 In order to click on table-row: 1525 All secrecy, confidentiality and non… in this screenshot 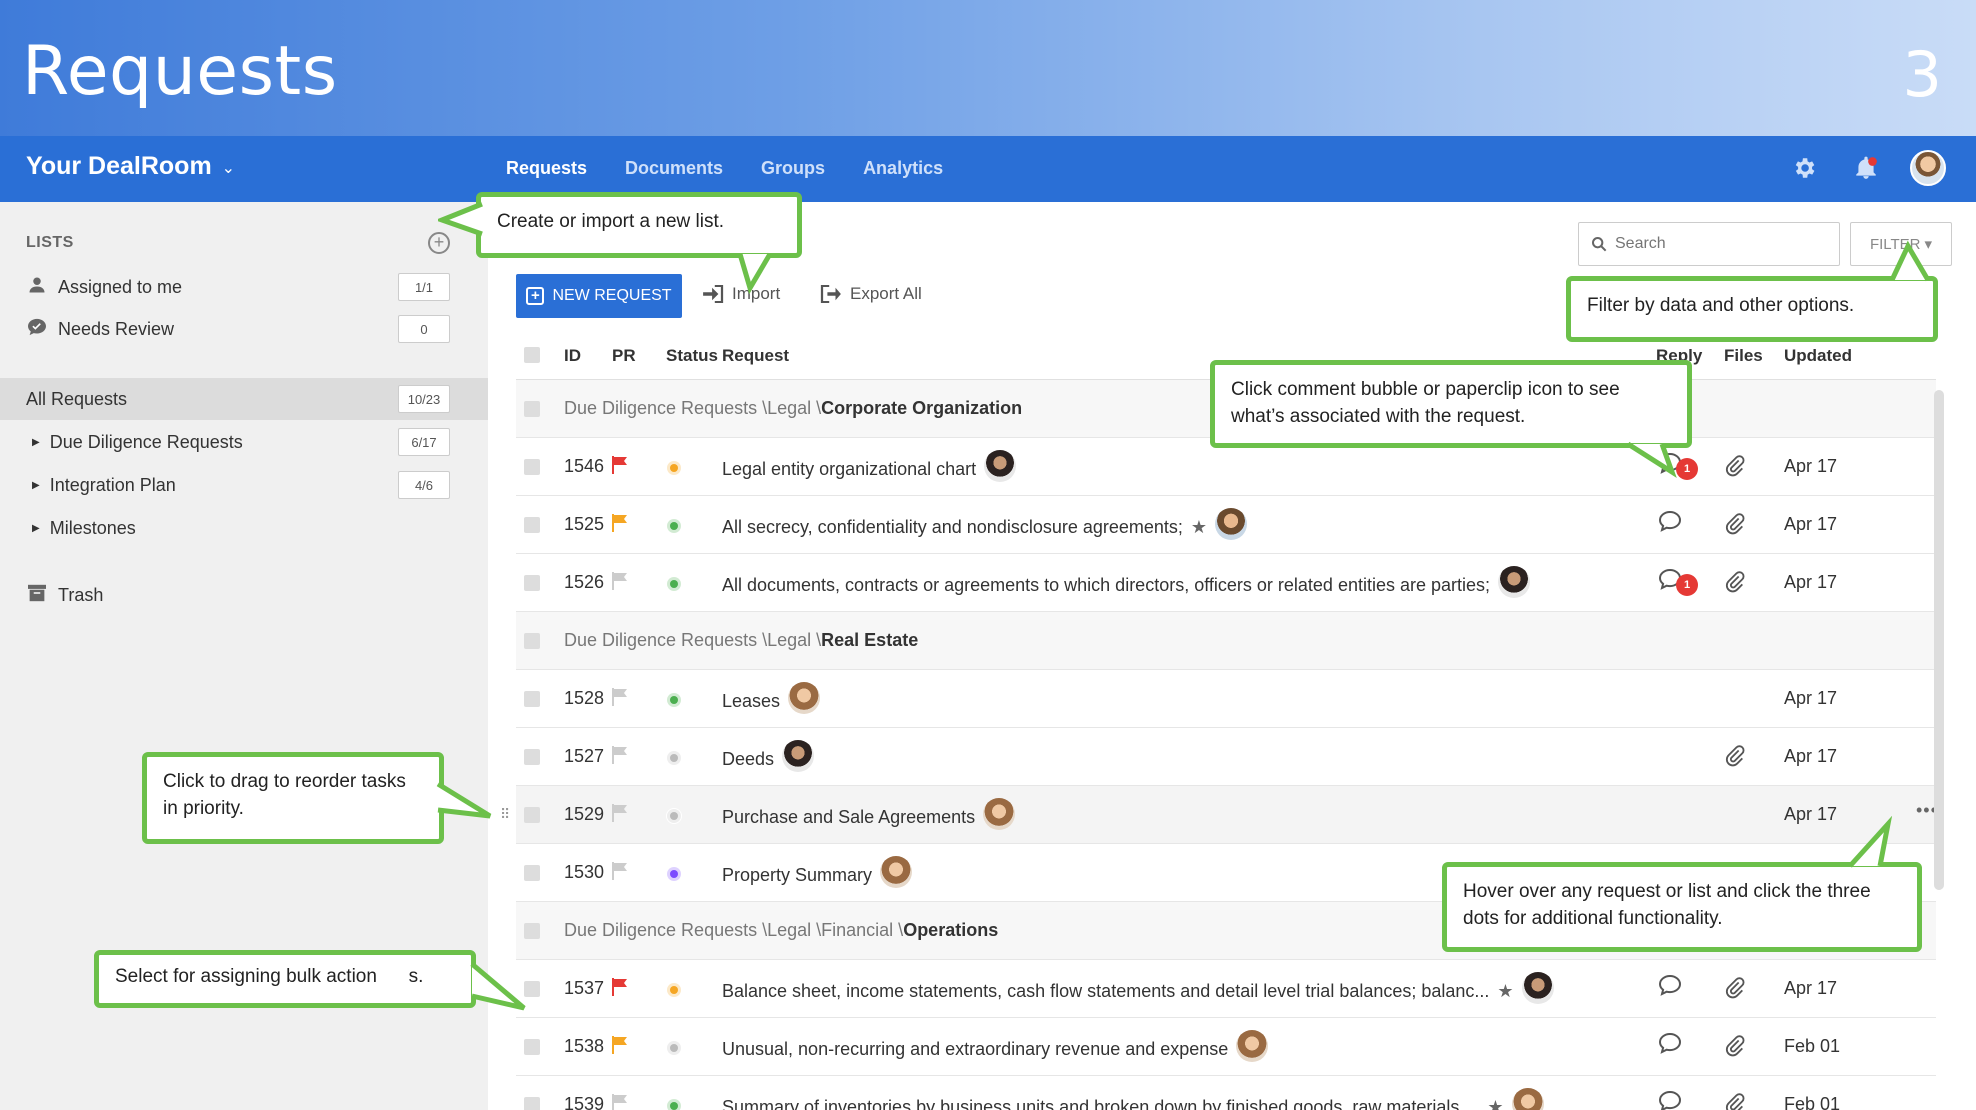, I will do `click(1226, 525)`.